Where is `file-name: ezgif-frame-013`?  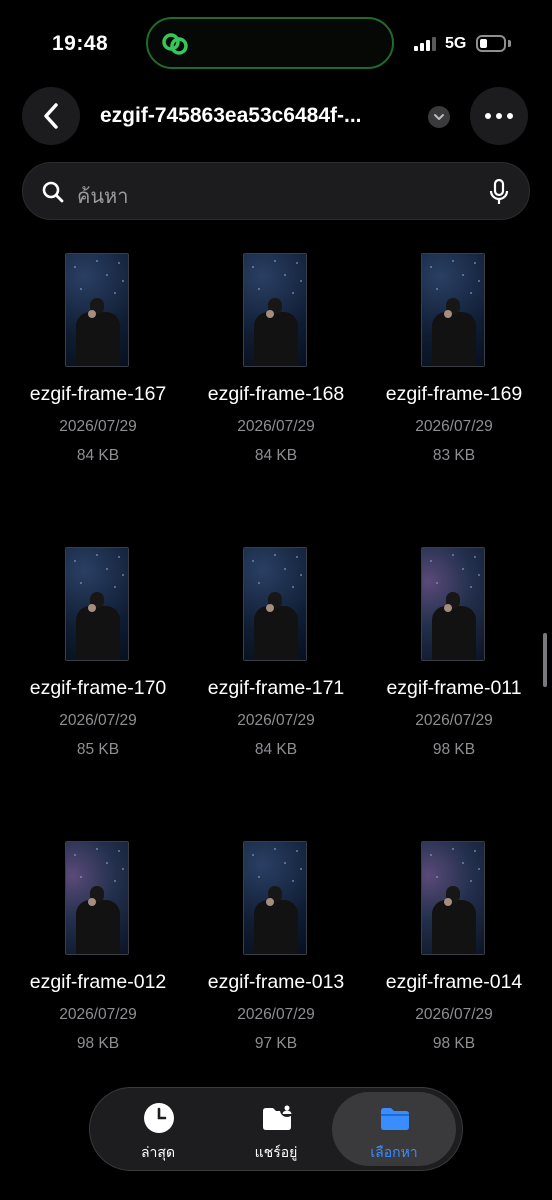
file-name: ezgif-frame-013 is located at coordinates (276, 982).